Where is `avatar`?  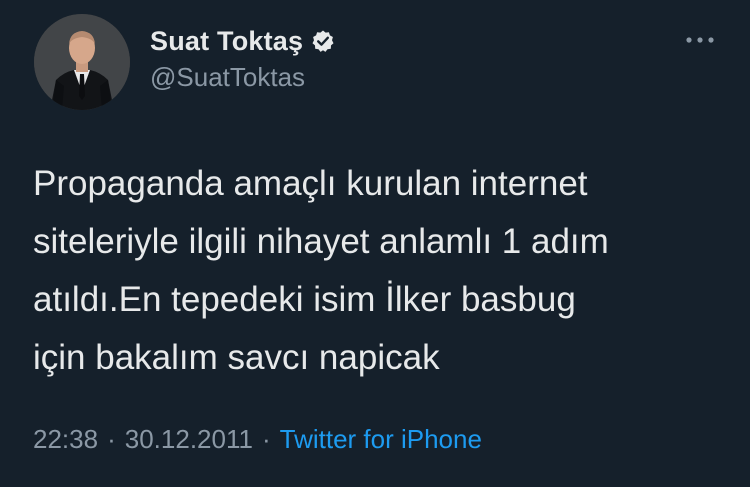 avatar is located at coordinates (82, 62).